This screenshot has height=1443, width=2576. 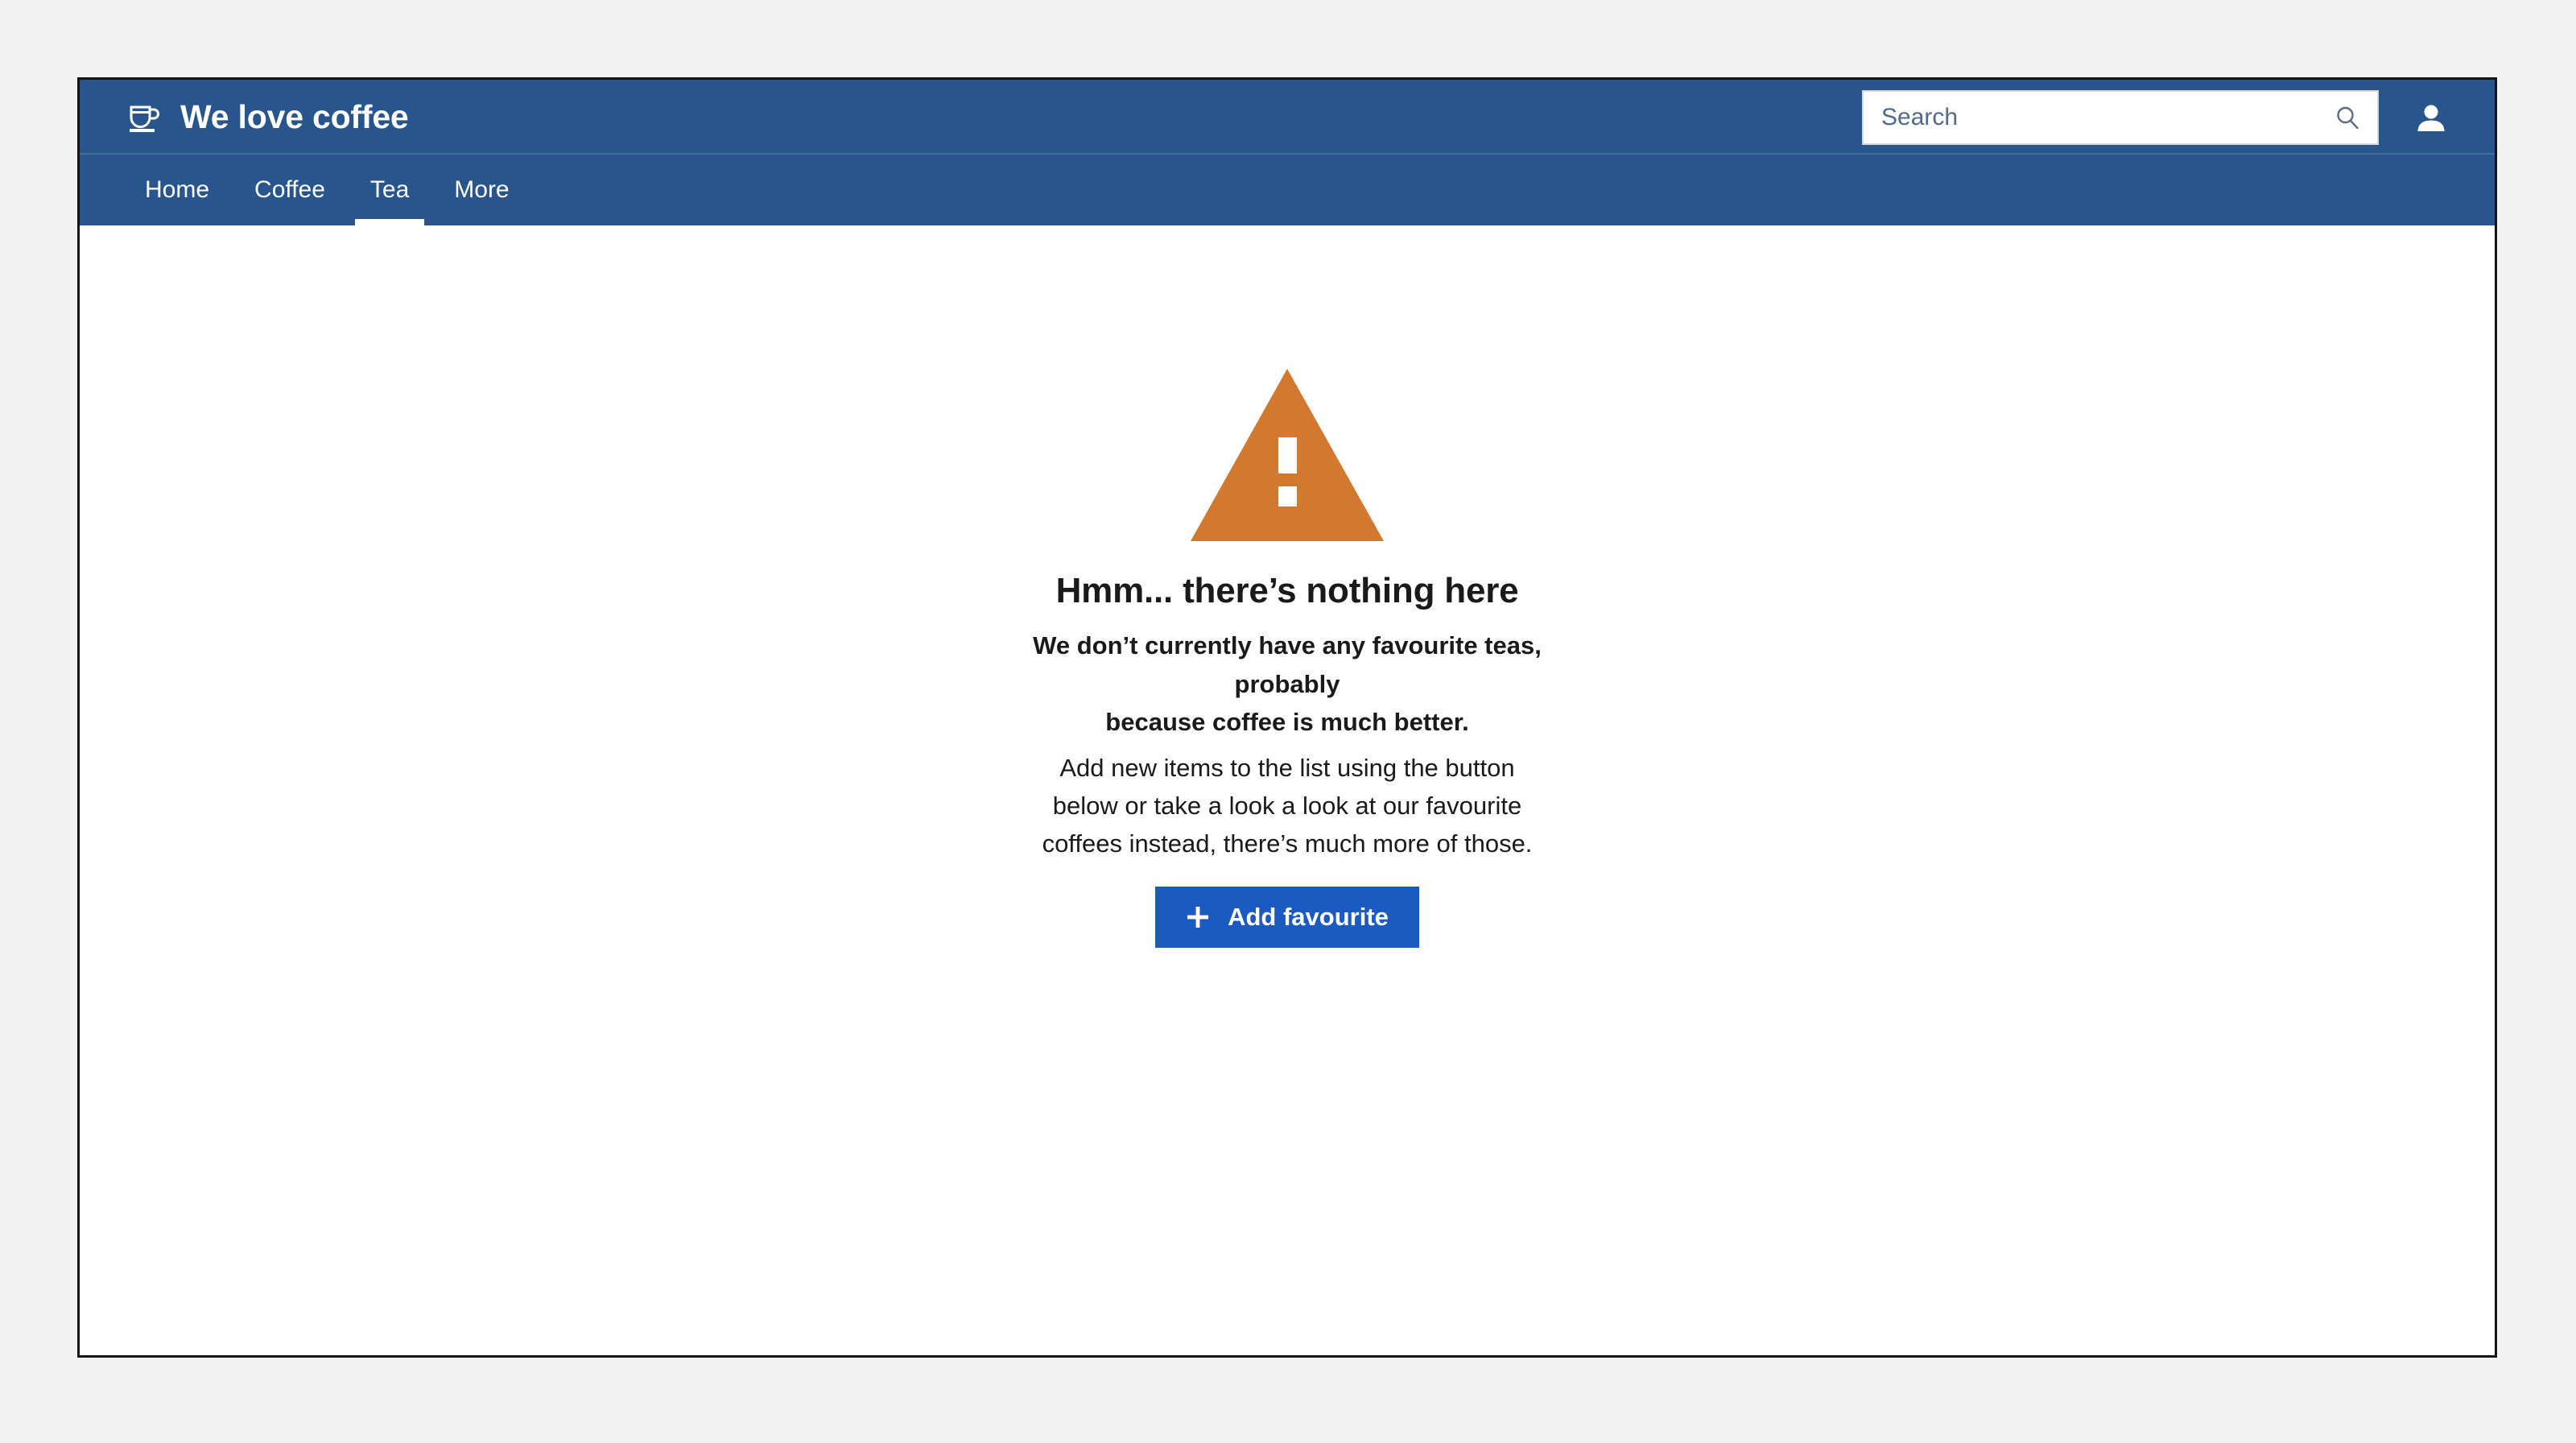 What do you see at coordinates (1287, 117) in the screenshot?
I see `app-header: We love coffee` at bounding box center [1287, 117].